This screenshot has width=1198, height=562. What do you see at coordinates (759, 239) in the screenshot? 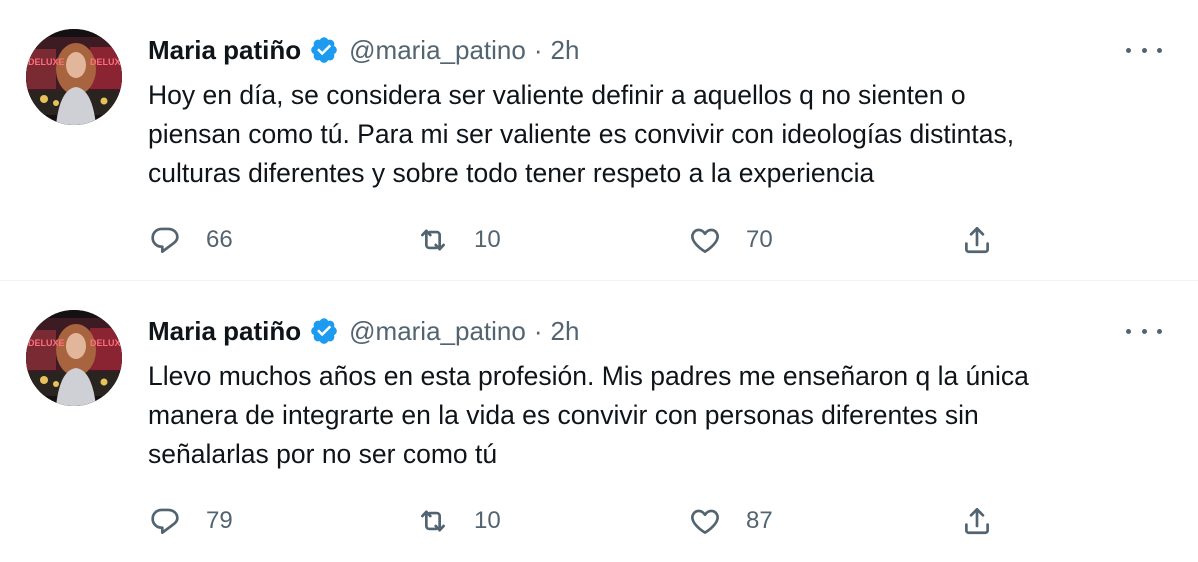
I see `like-count: 70` at bounding box center [759, 239].